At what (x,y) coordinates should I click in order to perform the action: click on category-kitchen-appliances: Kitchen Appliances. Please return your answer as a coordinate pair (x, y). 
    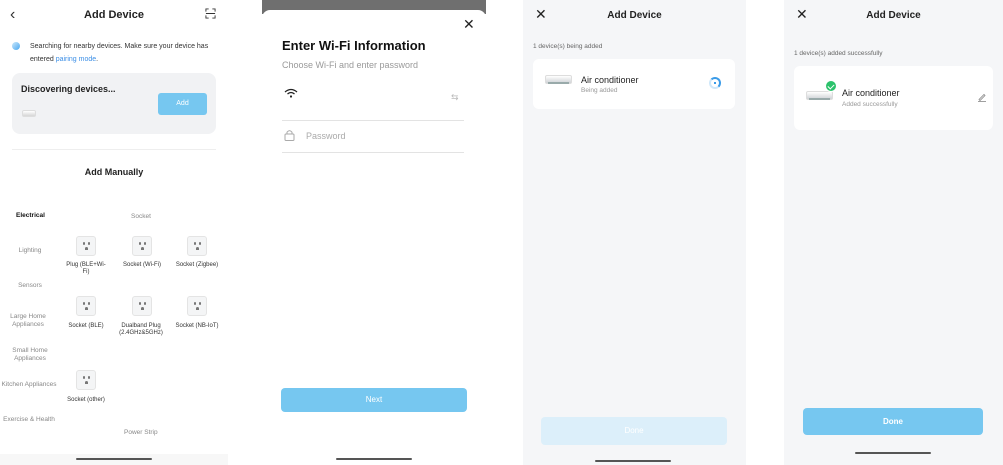
    Looking at the image, I should click on (29, 385).